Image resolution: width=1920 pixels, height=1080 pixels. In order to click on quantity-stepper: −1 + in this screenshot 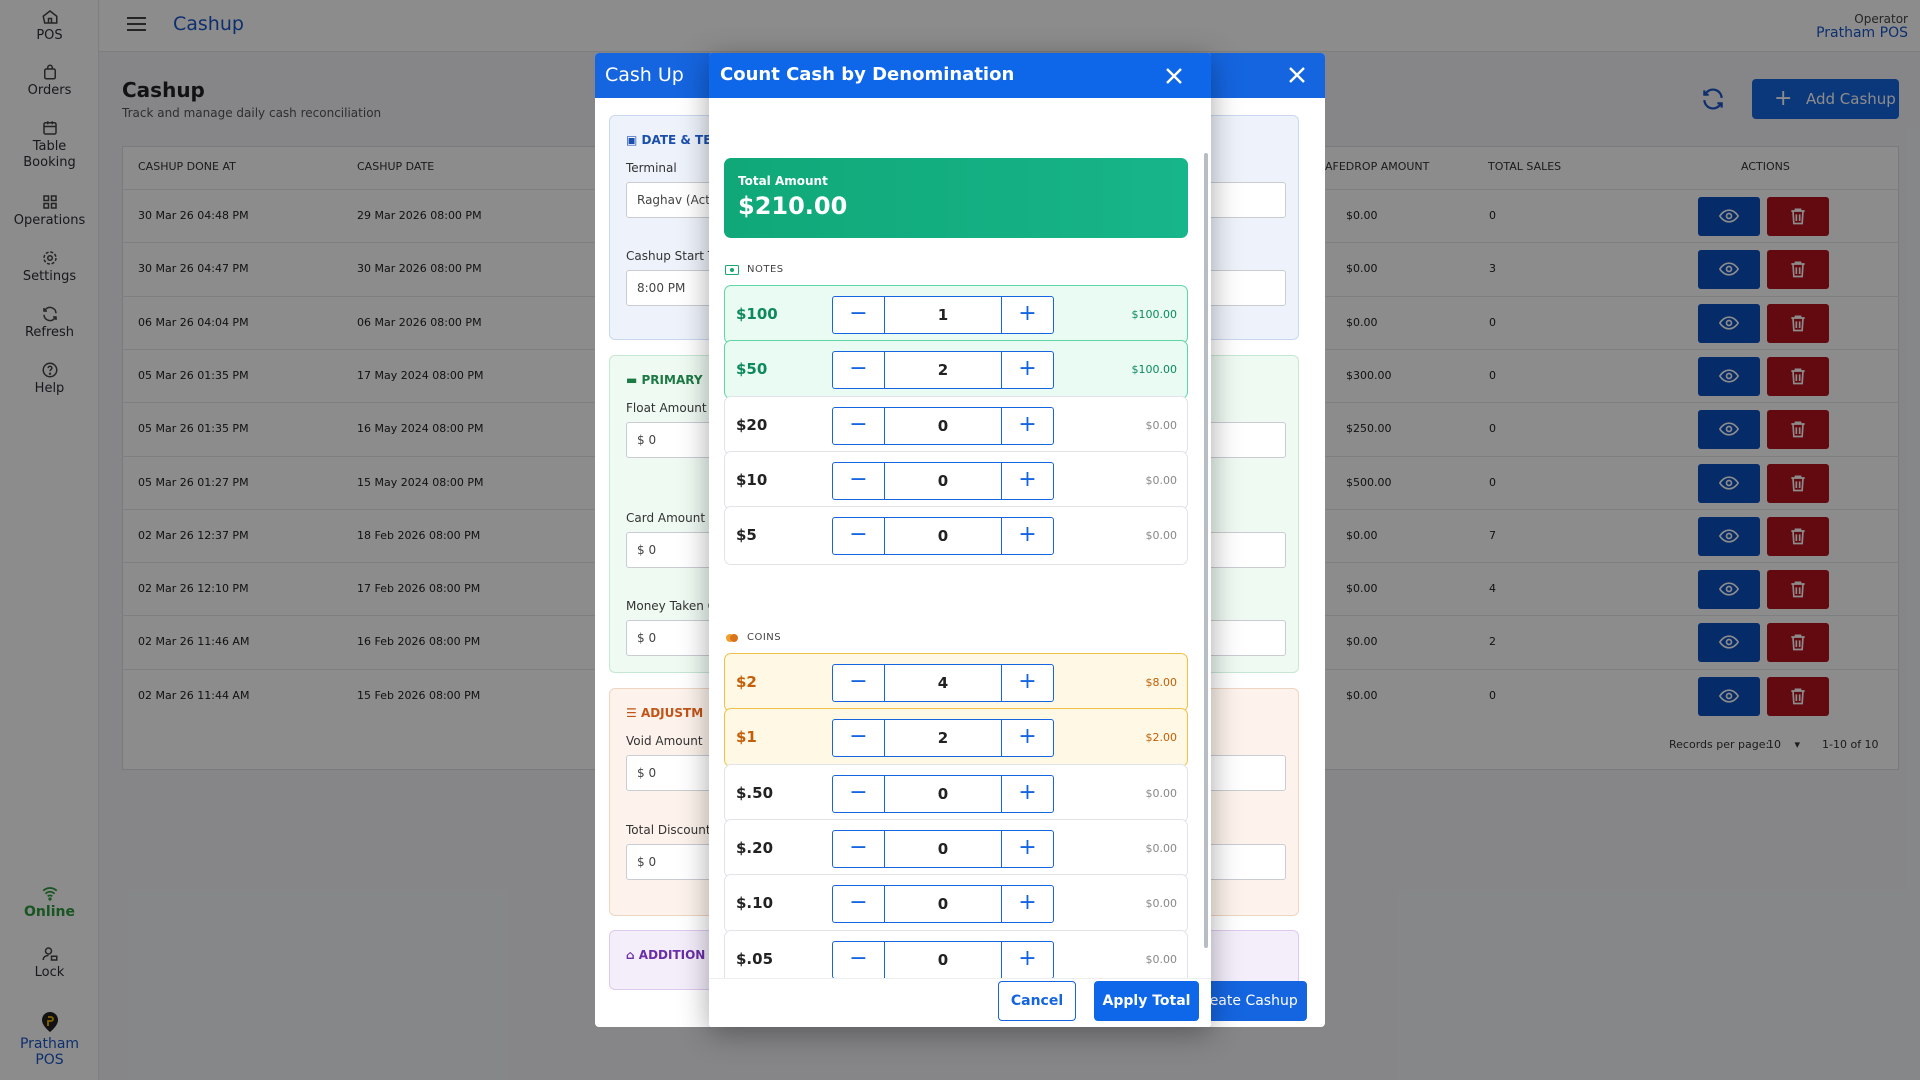, I will do `click(943, 315)`.